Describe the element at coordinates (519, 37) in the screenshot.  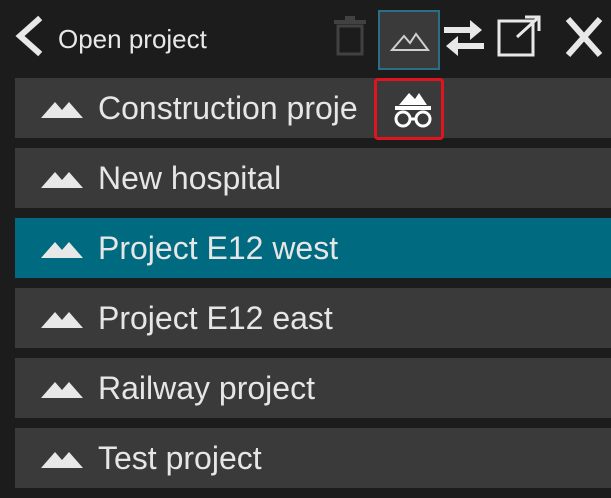
I see `open-external-icon` at that location.